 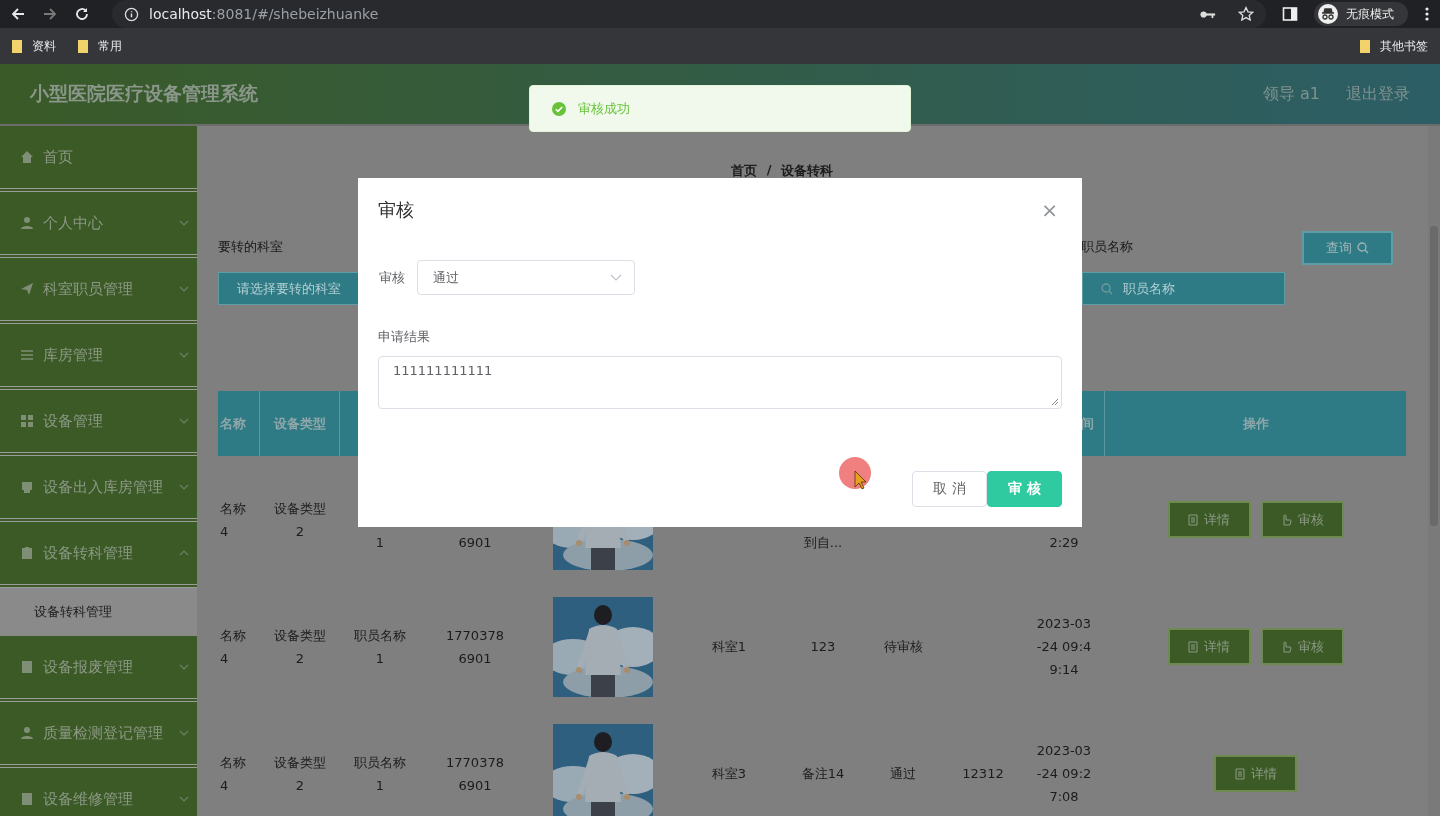 What do you see at coordinates (100, 46) in the screenshot?
I see `bookmark: 常用` at bounding box center [100, 46].